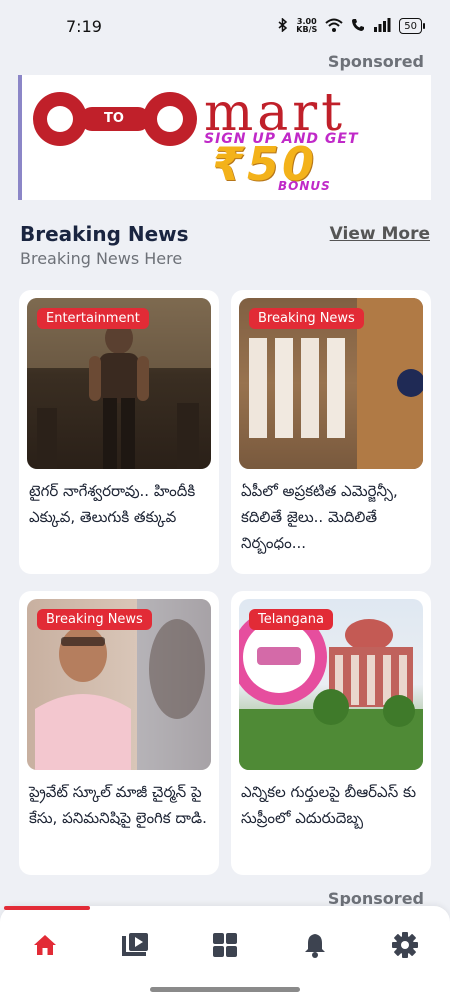  What do you see at coordinates (225, 945) in the screenshot?
I see `grid-icon` at bounding box center [225, 945].